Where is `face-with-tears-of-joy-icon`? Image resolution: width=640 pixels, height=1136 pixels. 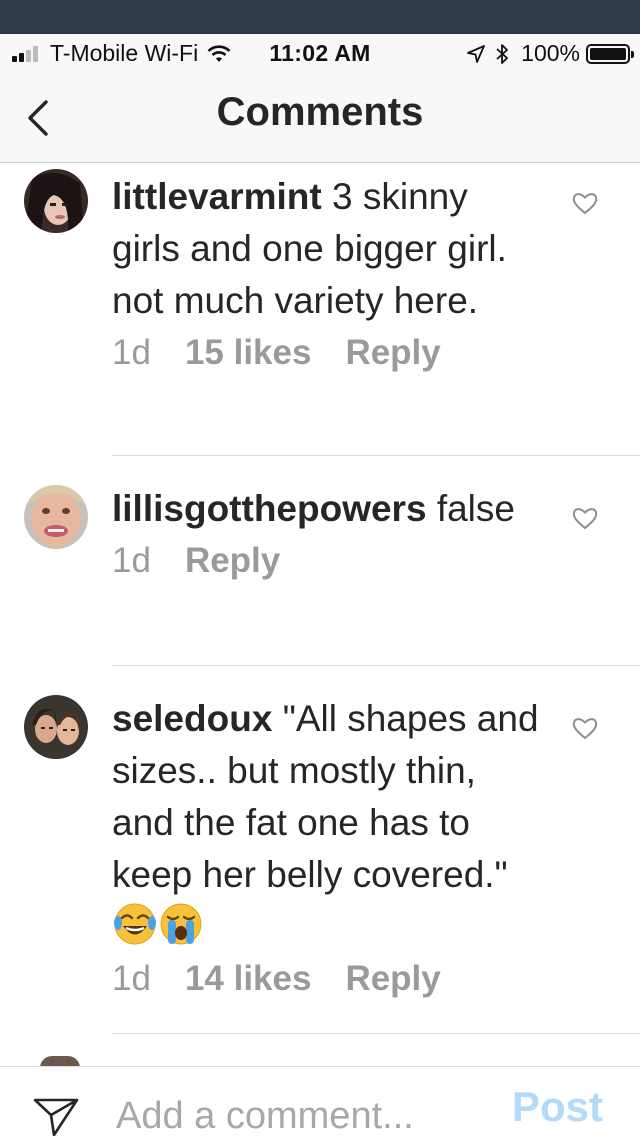
face-with-tears-of-joy-icon is located at coordinates (135, 924).